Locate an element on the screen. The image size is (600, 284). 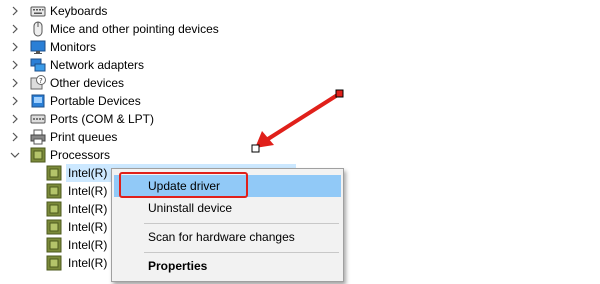
annotation-arrow is located at coordinates (297, 121).